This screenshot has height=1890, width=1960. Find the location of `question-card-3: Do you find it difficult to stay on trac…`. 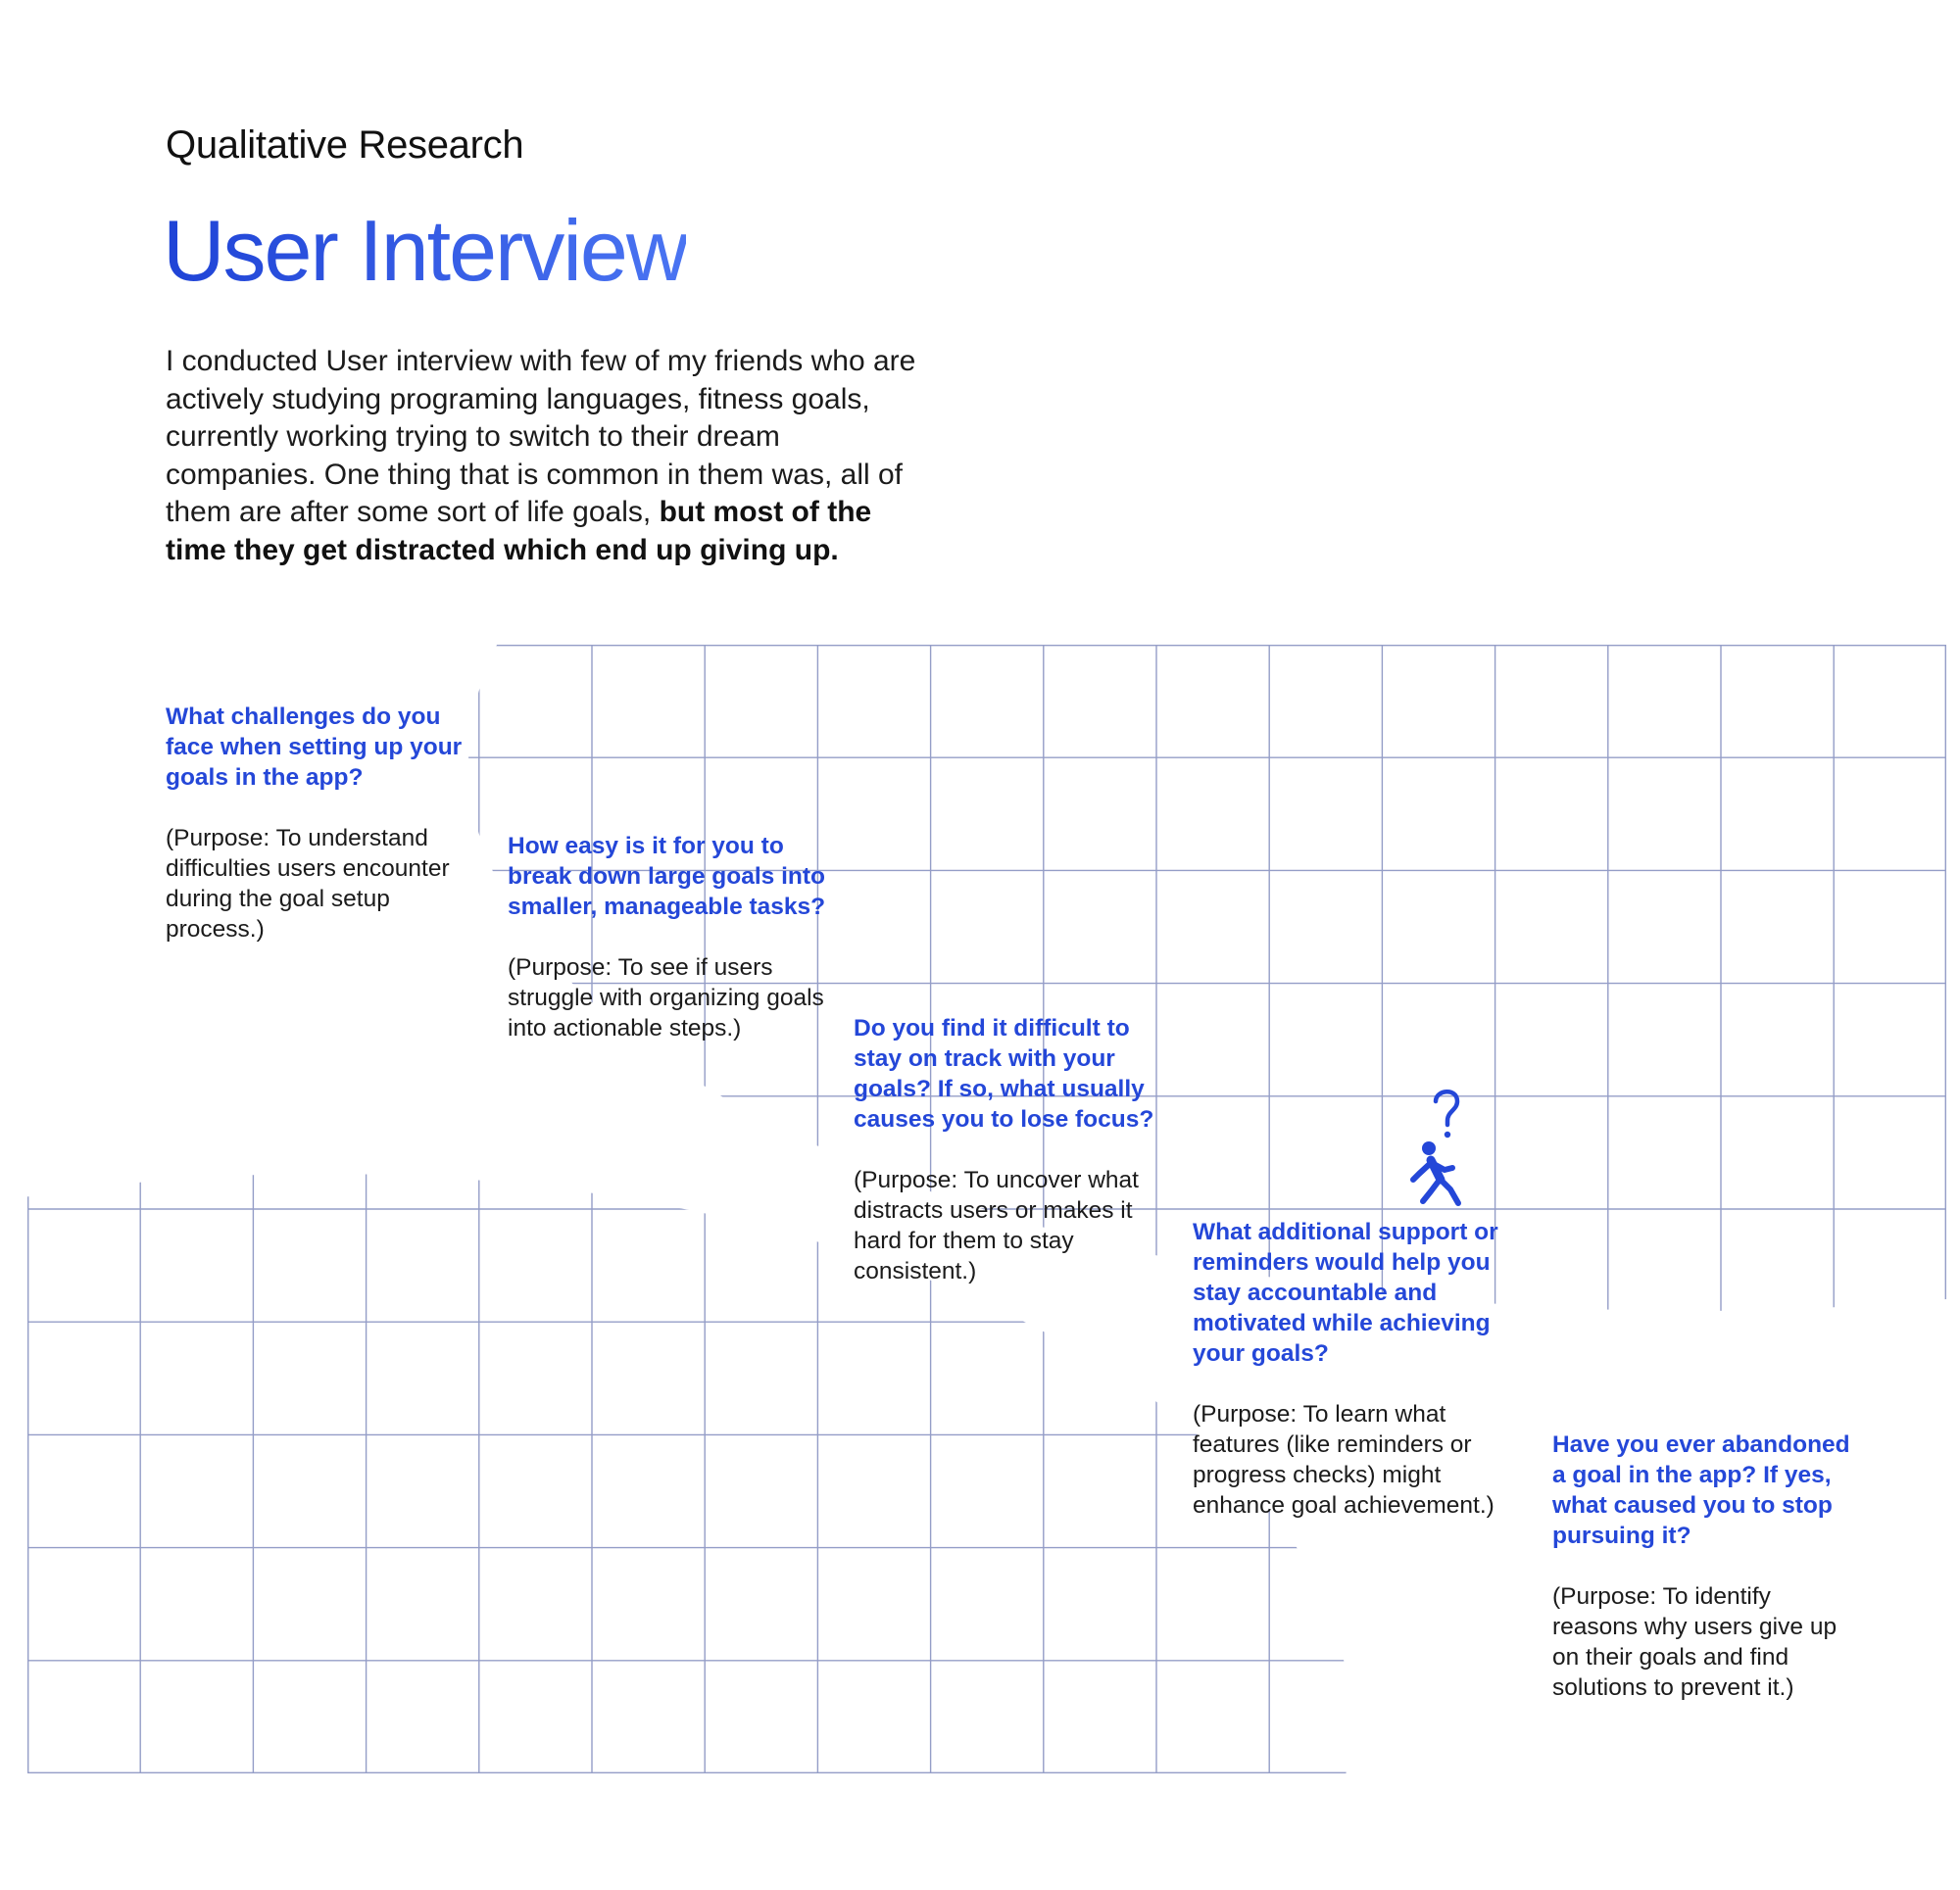

question-card-3: Do you find it difficult to stay on trac… is located at coordinates (1005, 1149).